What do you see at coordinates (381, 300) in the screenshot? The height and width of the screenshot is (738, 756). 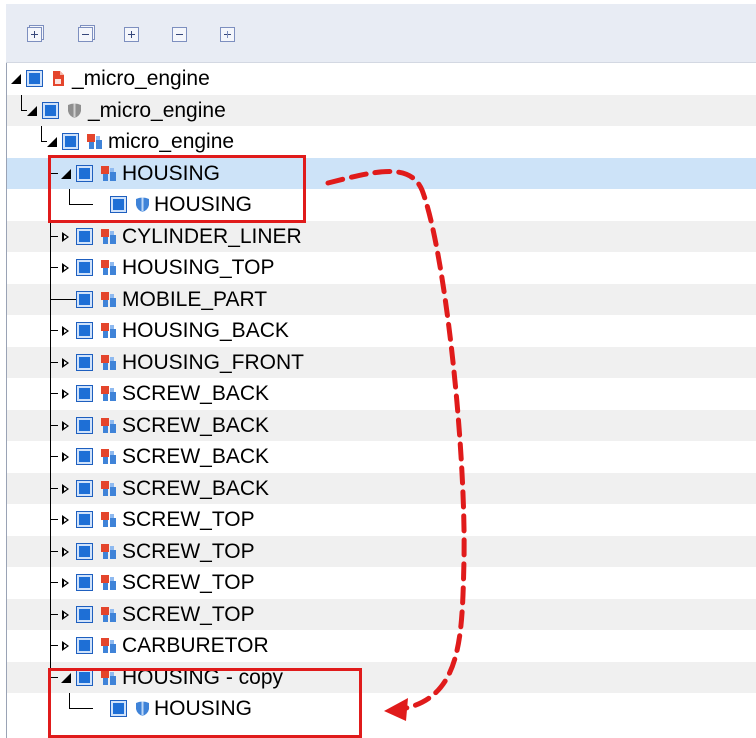 I see `tree-row: MOBILE_PART` at bounding box center [381, 300].